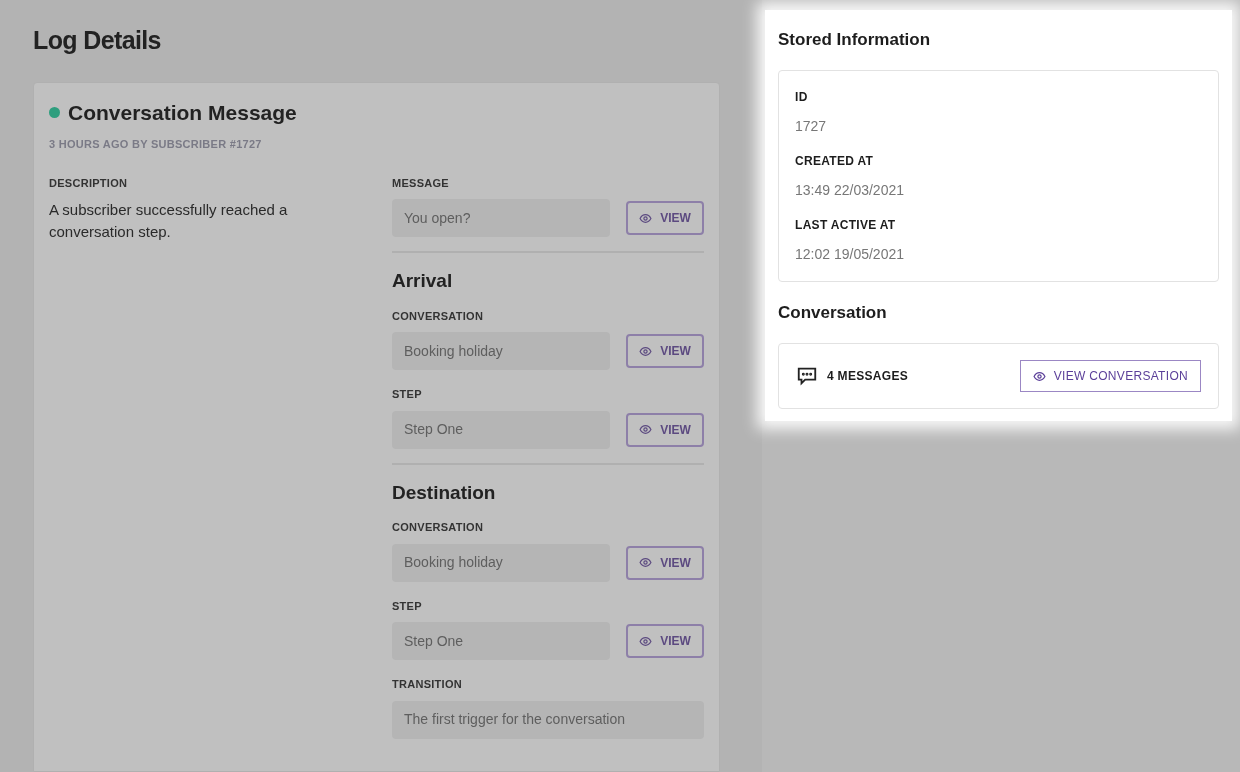  What do you see at coordinates (835, 161) in the screenshot?
I see `info-label: CREATED AT` at bounding box center [835, 161].